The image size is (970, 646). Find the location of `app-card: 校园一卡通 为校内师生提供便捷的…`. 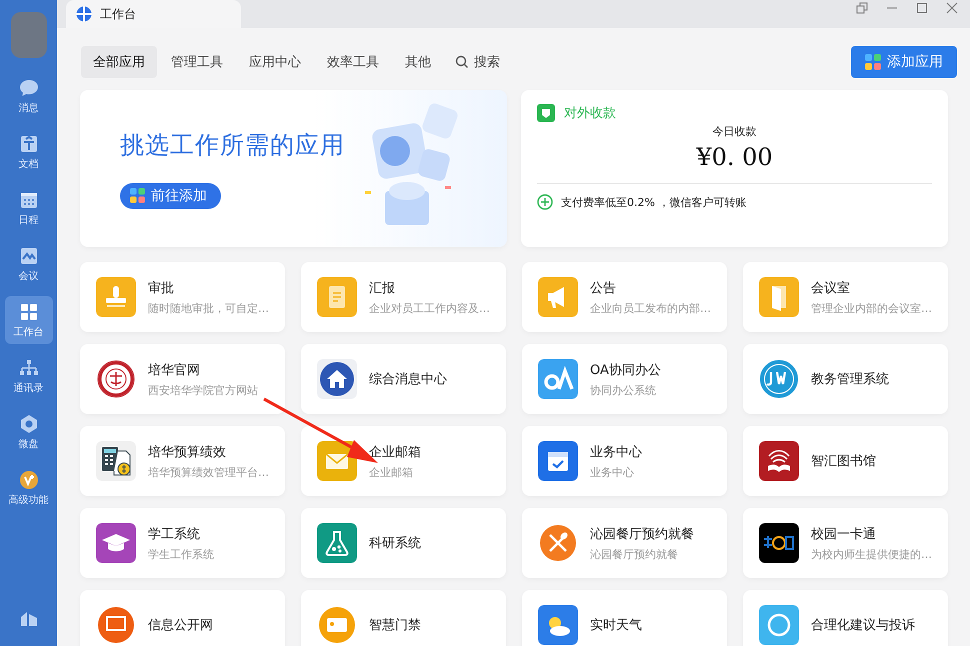

app-card: 校园一卡通 为校内师生提供便捷的… is located at coordinates (845, 543).